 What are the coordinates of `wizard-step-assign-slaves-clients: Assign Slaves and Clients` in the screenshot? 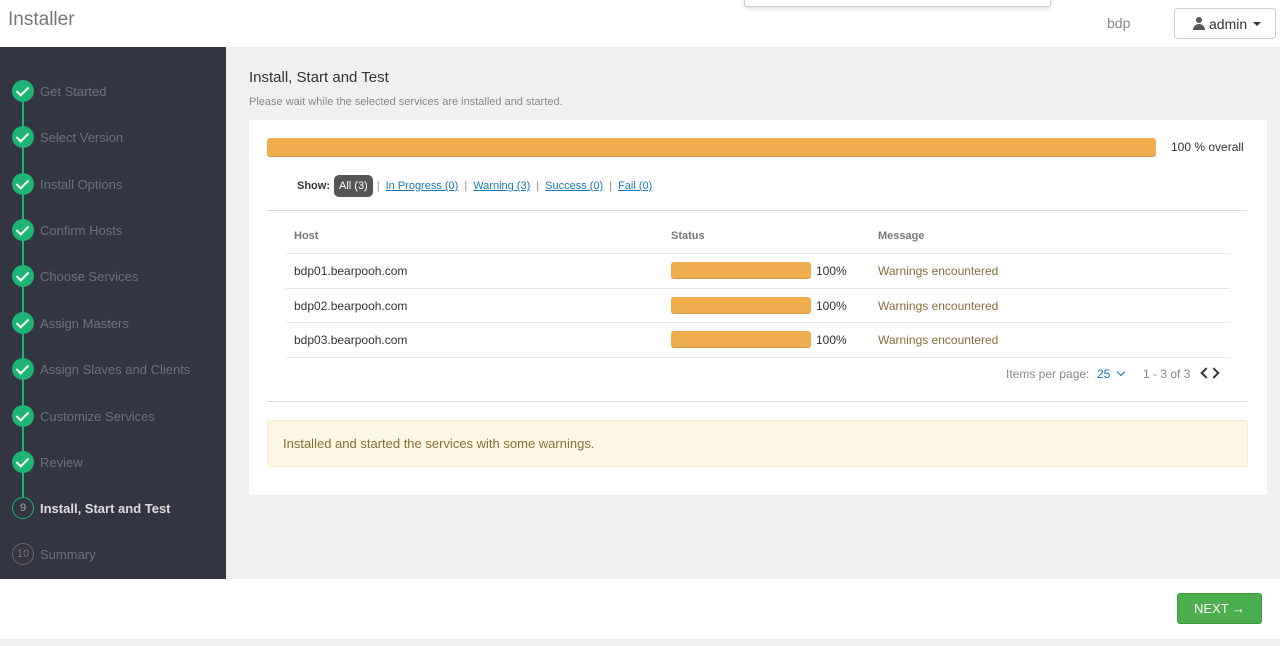 It's located at (101, 369).